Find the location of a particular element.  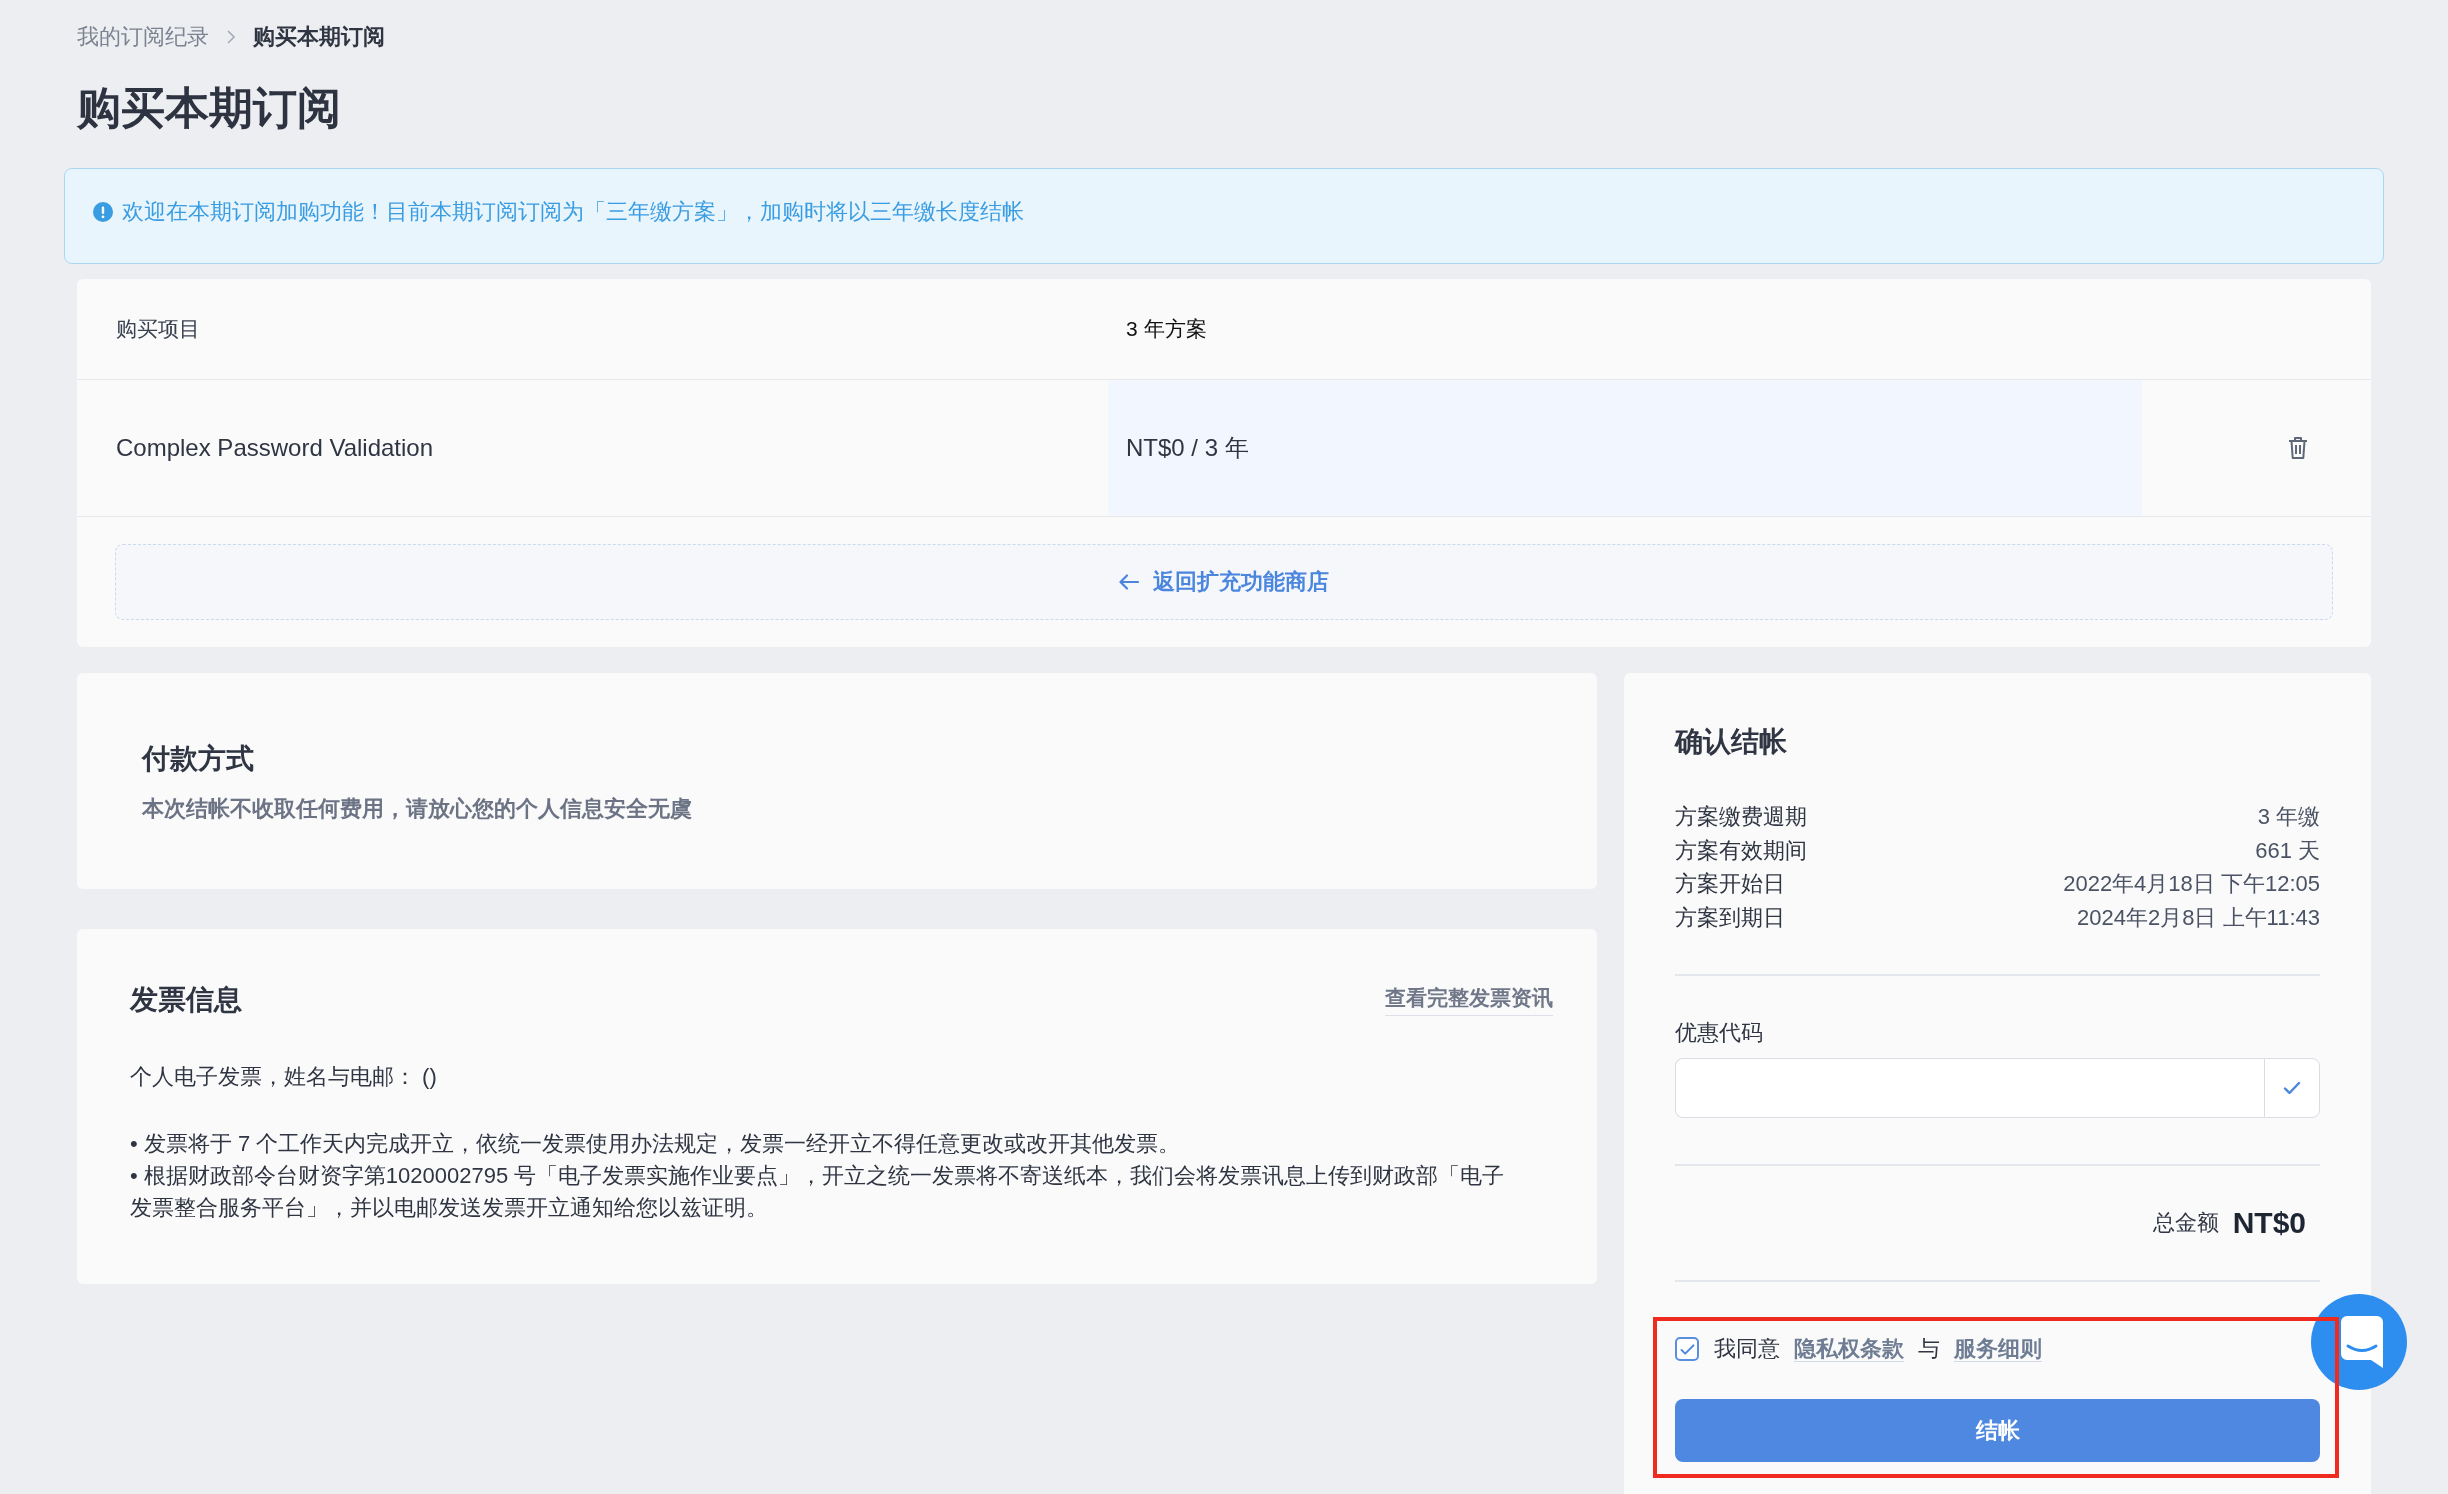

trash-icon is located at coordinates (2298, 448).